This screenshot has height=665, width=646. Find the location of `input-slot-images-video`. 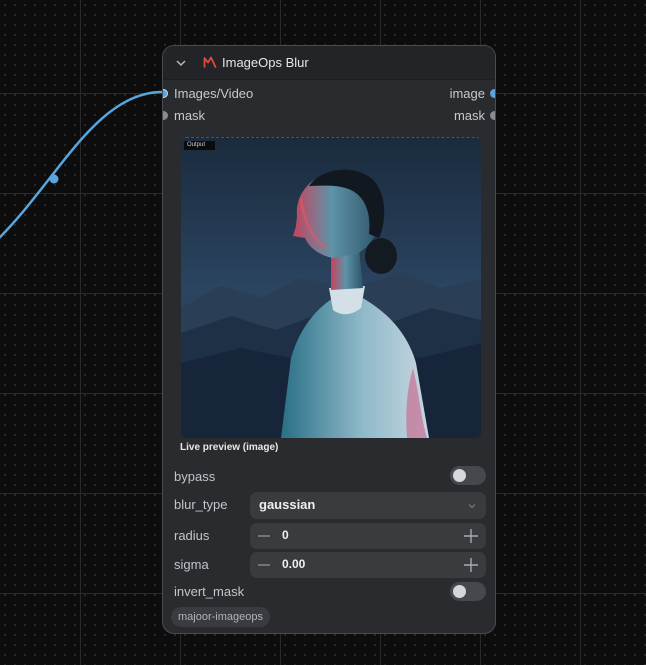

input-slot-images-video is located at coordinates (165, 93).